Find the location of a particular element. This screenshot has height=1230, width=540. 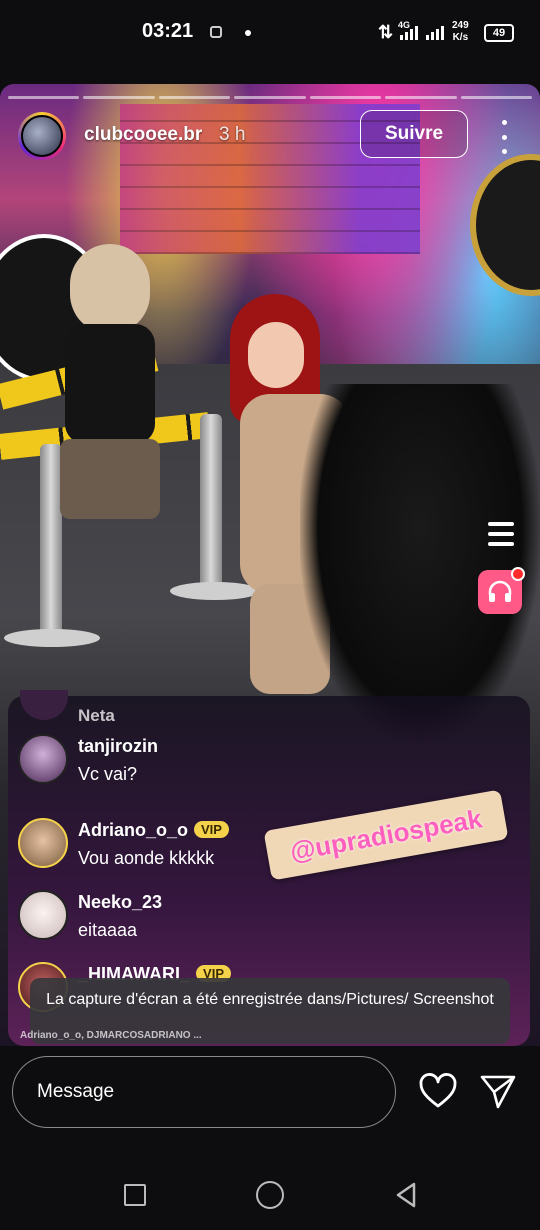

more-vertical-icon is located at coordinates (504, 137).